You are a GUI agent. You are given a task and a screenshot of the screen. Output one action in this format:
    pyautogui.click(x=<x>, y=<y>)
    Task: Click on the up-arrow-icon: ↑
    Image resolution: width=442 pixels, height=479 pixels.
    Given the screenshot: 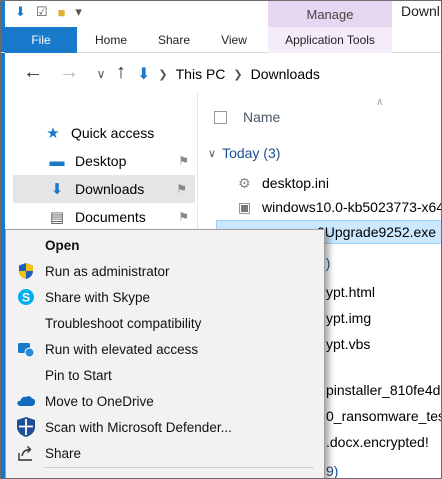 What is the action you would take?
    pyautogui.click(x=121, y=72)
    